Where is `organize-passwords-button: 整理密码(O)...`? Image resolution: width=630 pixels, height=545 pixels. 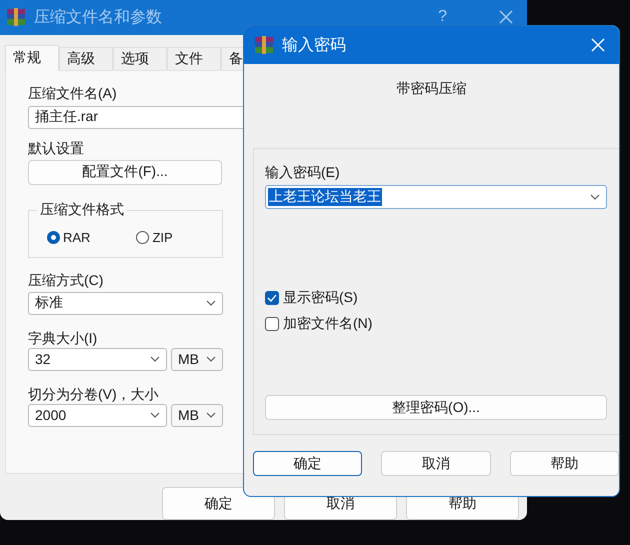 organize-passwords-button: 整理密码(O)... is located at coordinates (436, 407).